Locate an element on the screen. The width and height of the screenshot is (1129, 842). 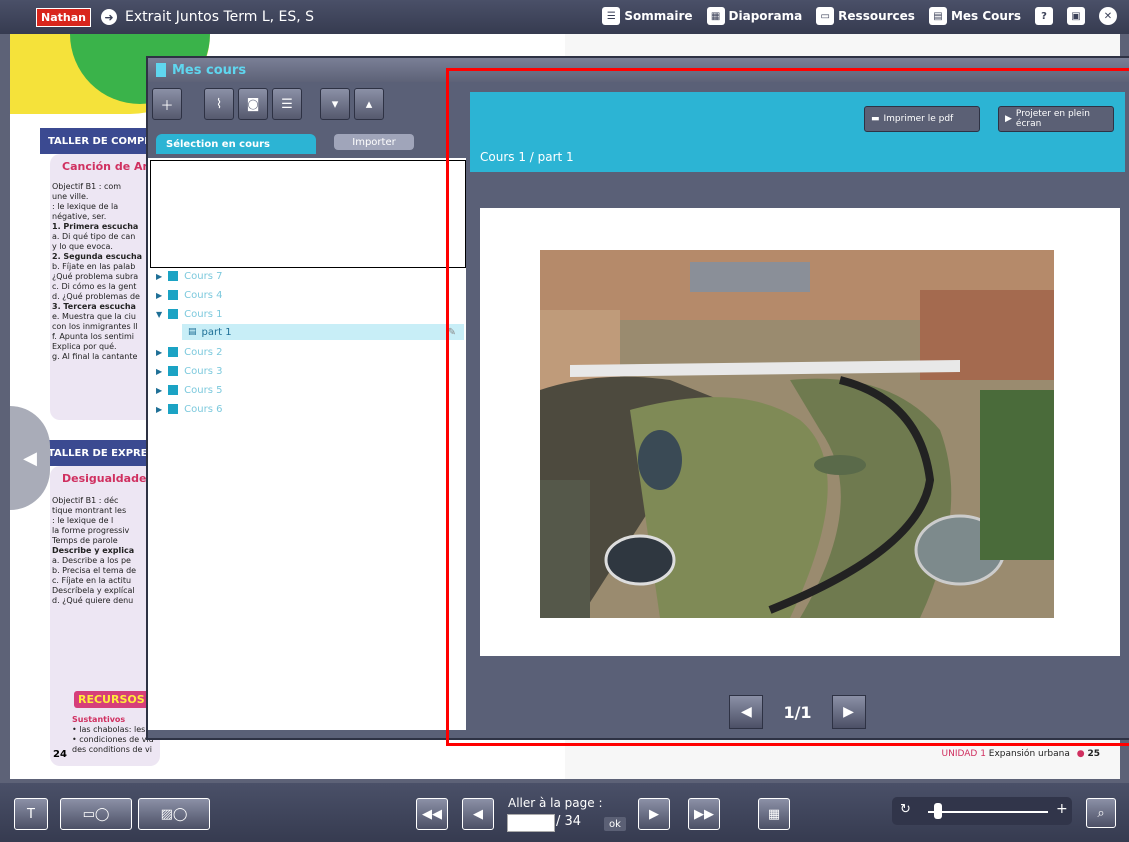
tree-label: Cours 1 is located at coordinates (203, 314).